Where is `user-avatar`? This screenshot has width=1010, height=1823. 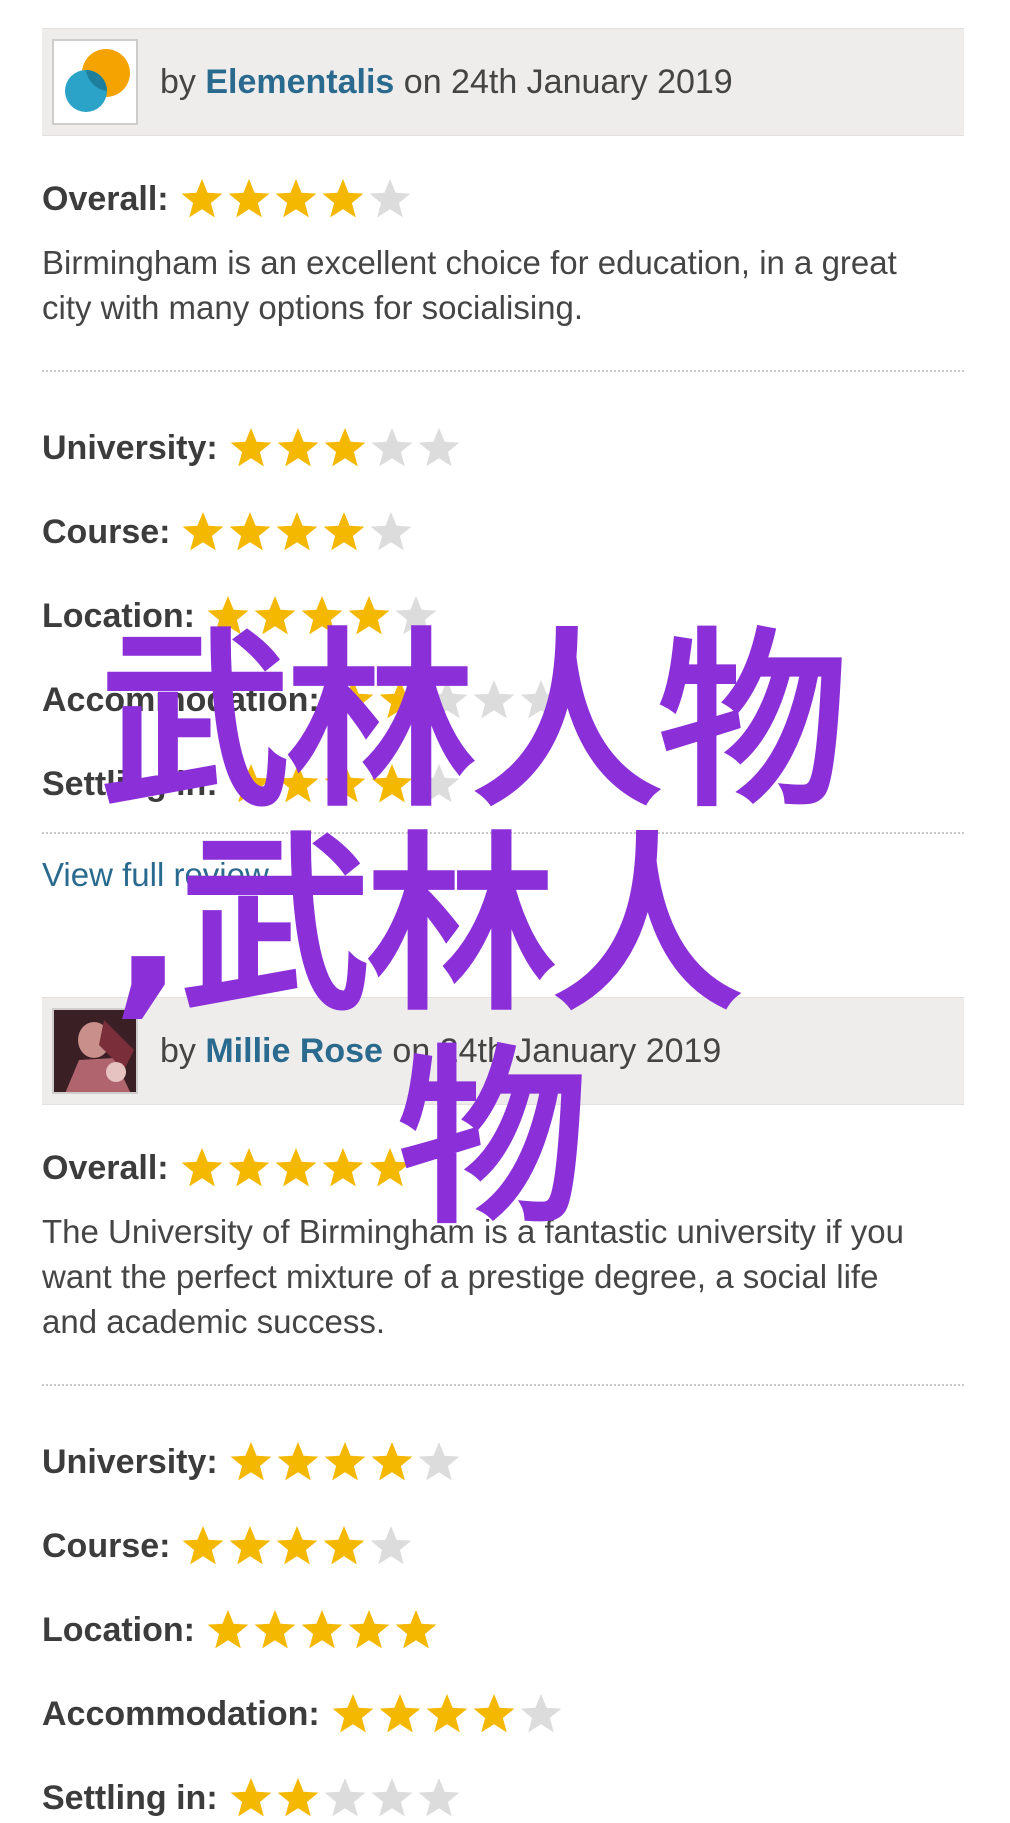
user-avatar is located at coordinates (95, 82).